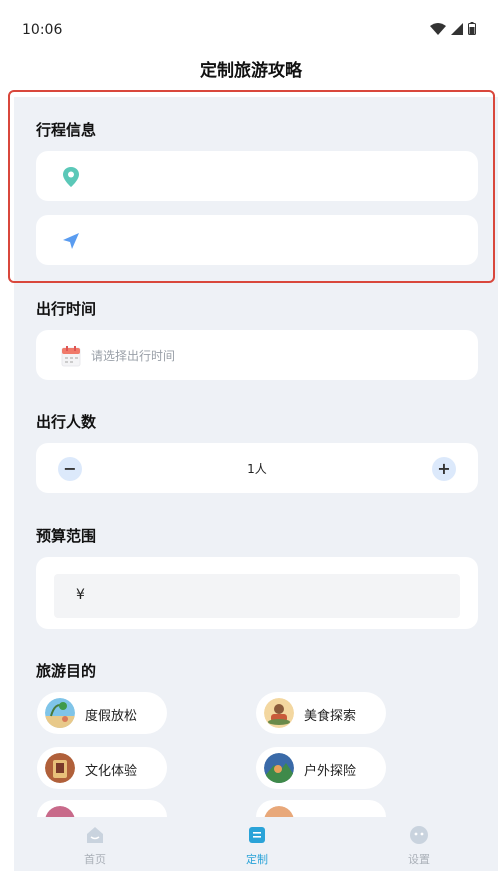  I want to click on itinerary-title: 行程信息, so click(66, 130).